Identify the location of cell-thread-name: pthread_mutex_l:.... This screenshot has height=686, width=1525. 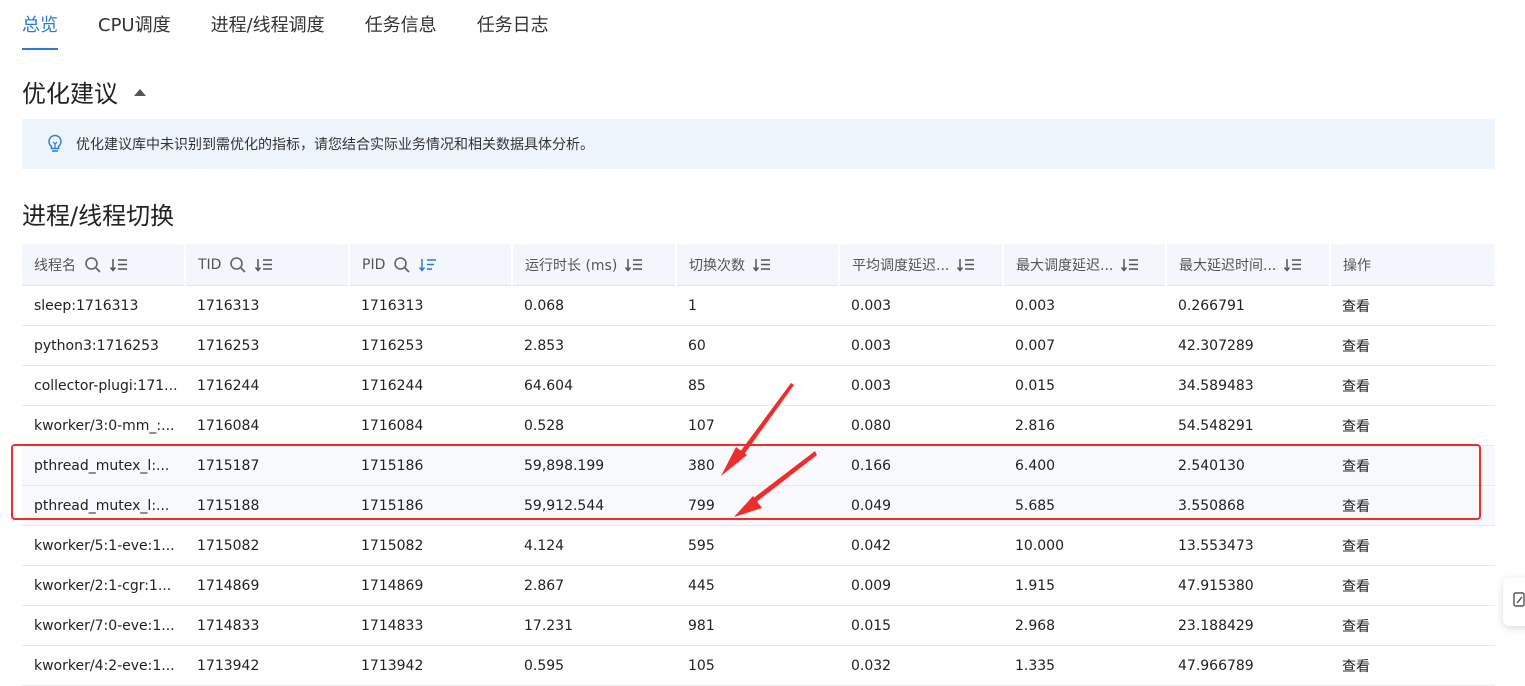
(103, 505).